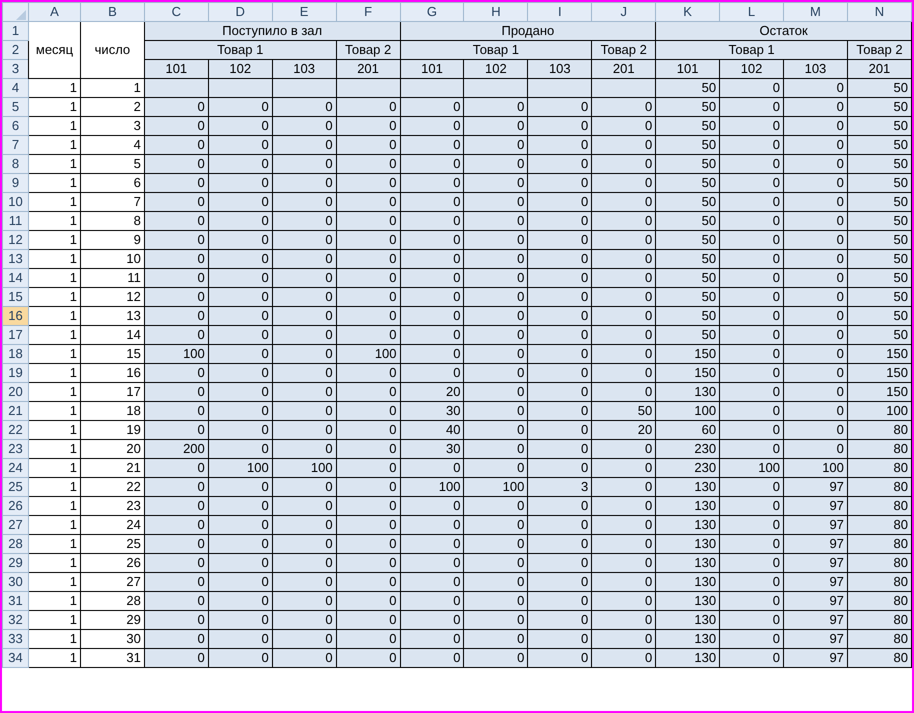 This screenshot has width=914, height=713. I want to click on table-cell: 12, so click(112, 297).